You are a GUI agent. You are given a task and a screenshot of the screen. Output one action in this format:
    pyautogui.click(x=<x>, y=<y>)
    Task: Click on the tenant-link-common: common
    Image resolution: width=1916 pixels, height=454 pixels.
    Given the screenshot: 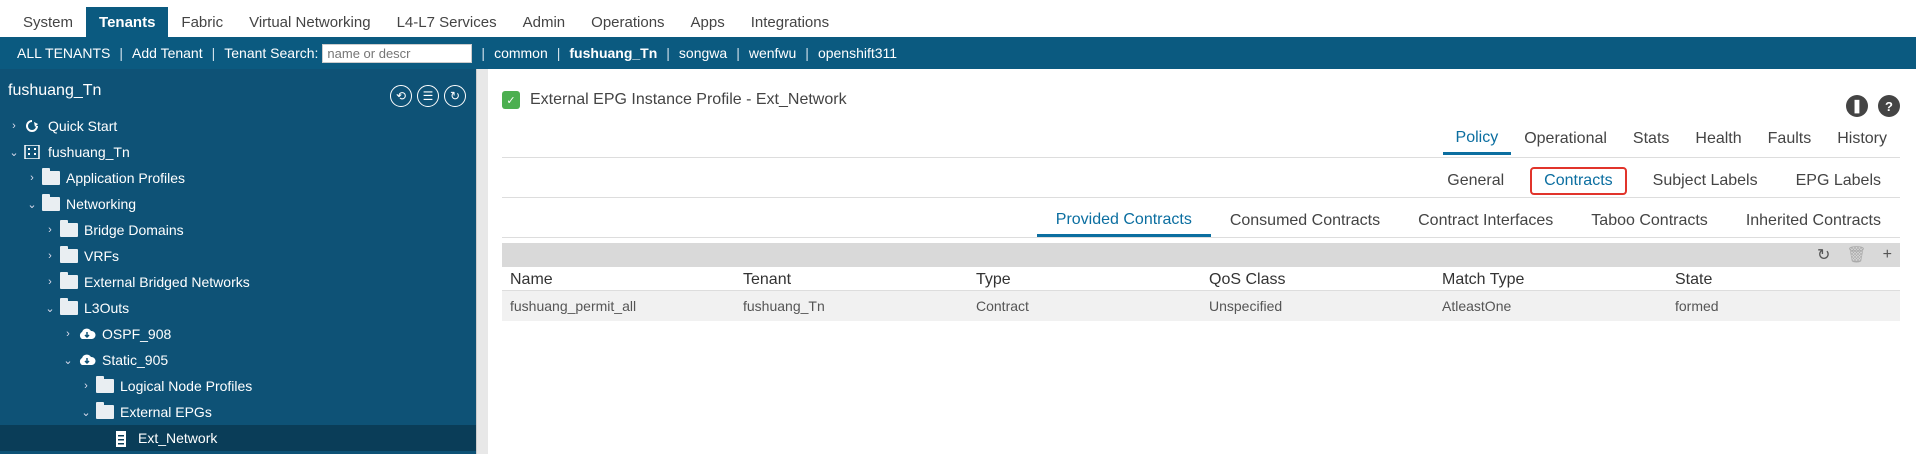 What is the action you would take?
    pyautogui.click(x=521, y=53)
    